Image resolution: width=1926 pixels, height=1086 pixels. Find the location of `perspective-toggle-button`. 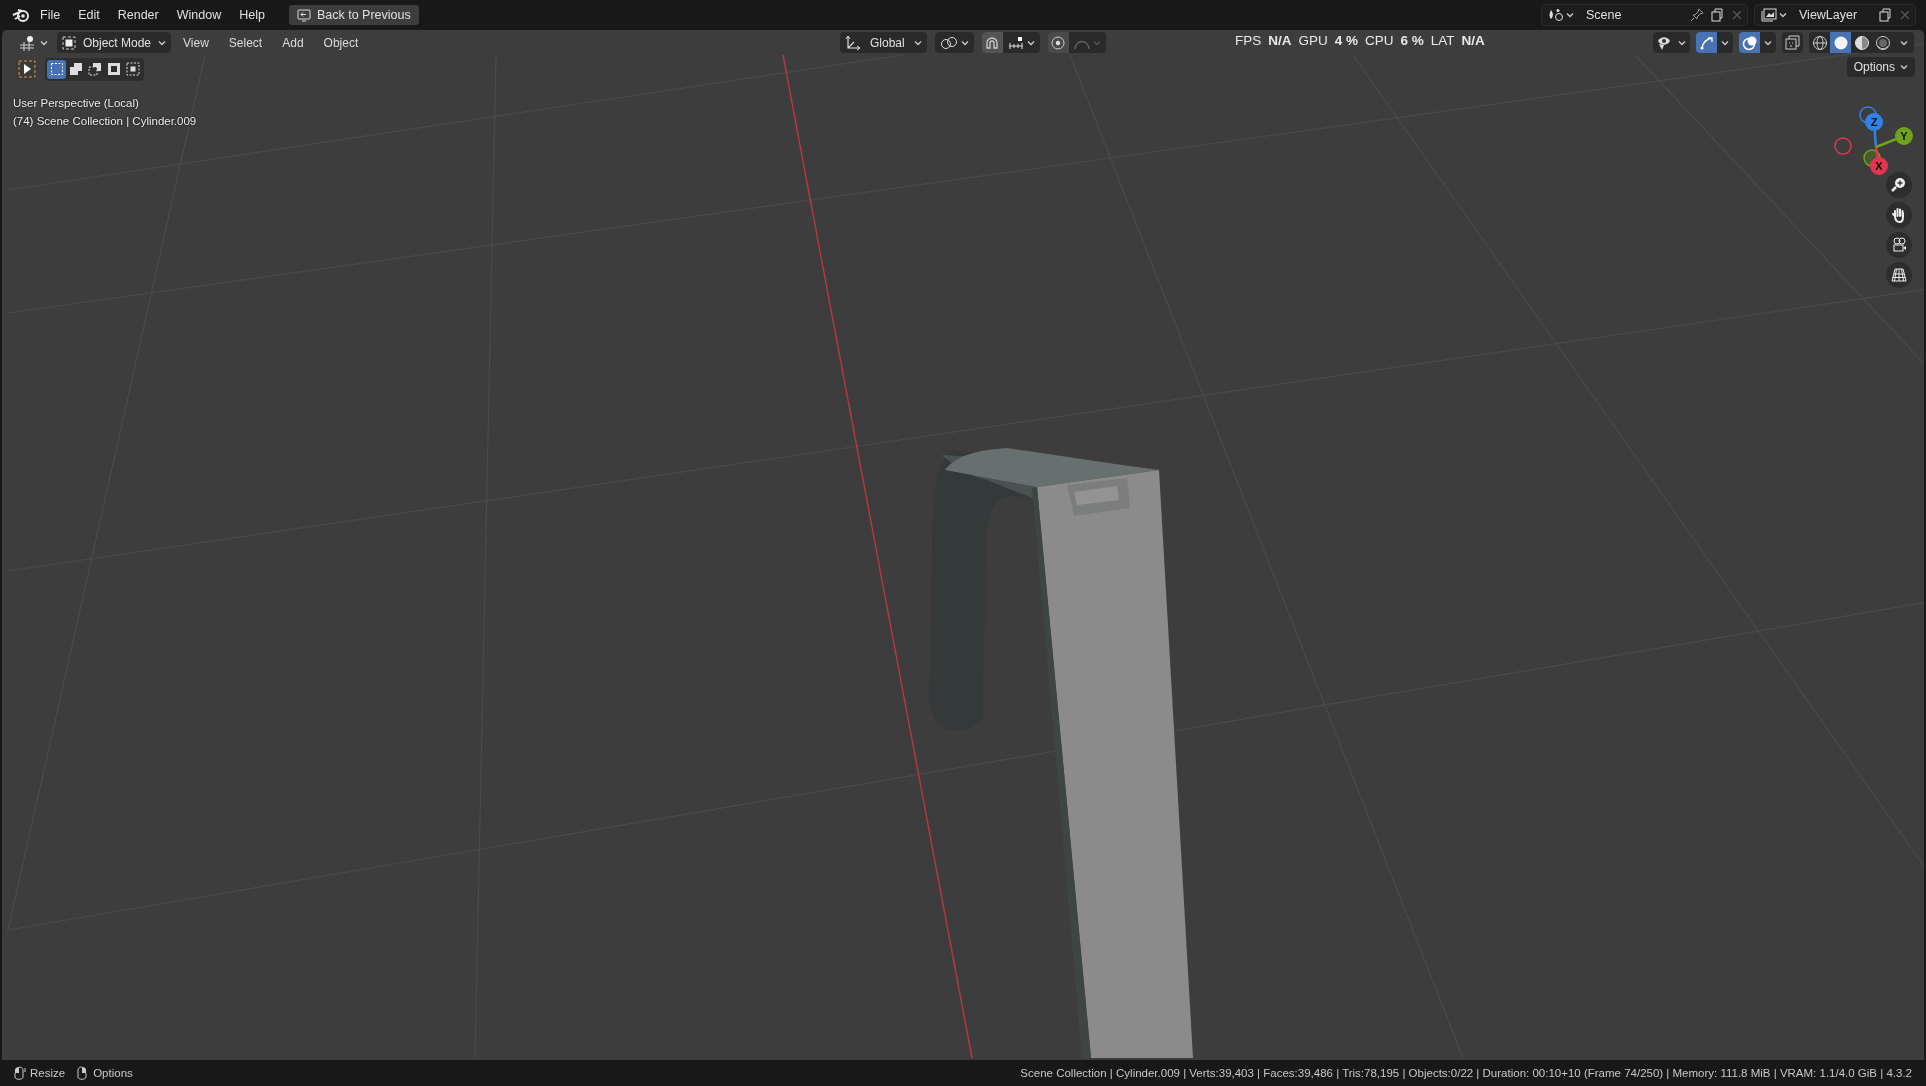

perspective-toggle-button is located at coordinates (1899, 275).